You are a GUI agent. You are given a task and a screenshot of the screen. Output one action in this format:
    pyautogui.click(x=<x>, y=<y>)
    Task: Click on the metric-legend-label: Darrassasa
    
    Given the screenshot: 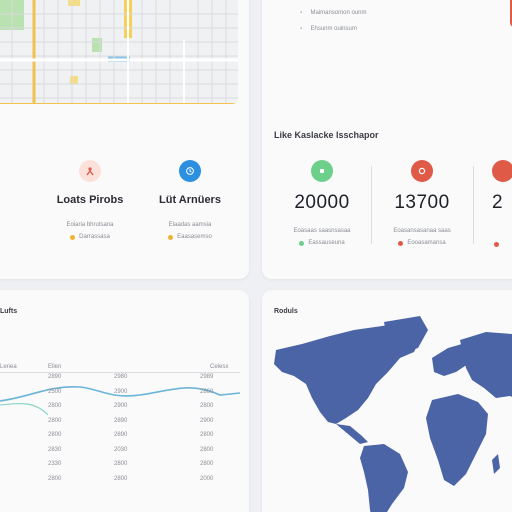 What is the action you would take?
    pyautogui.click(x=94, y=237)
    